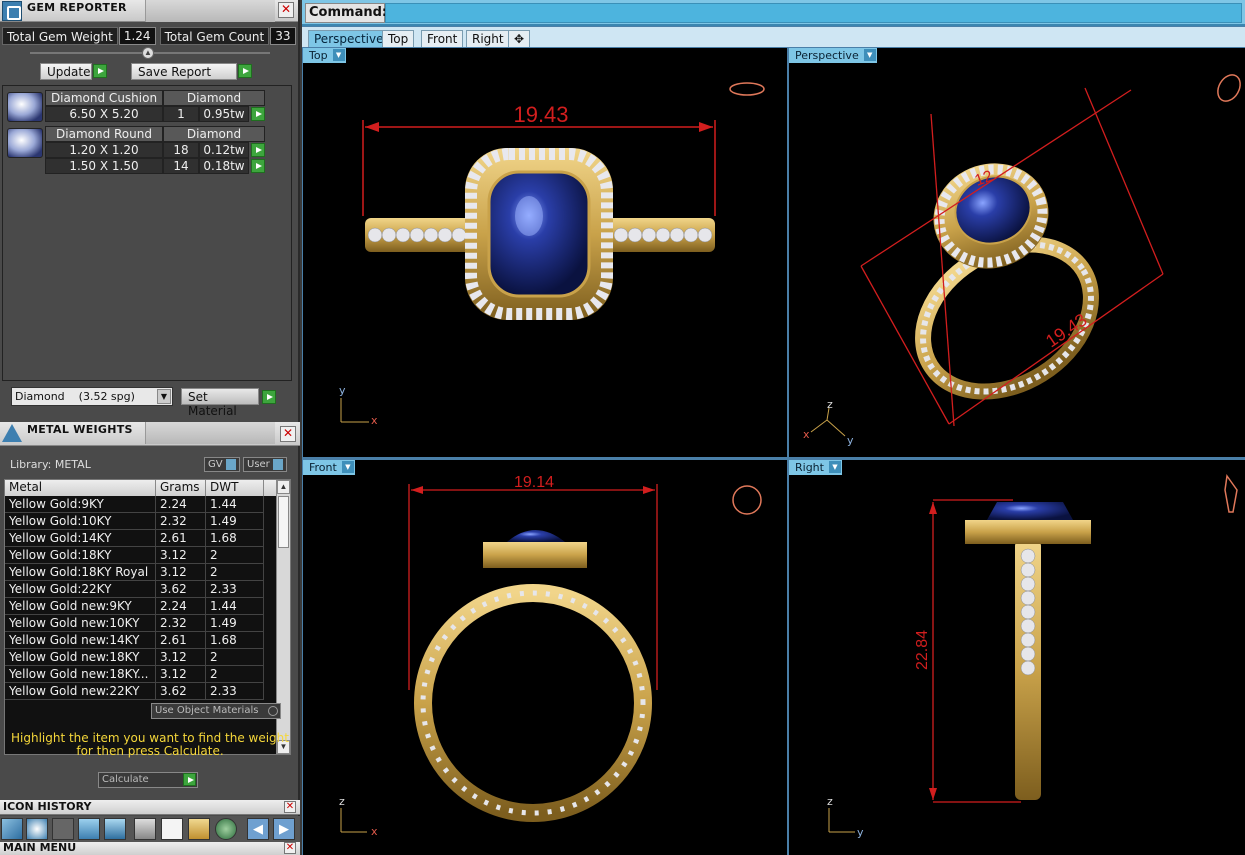 This screenshot has height=855, width=1245. Describe the element at coordinates (224, 150) in the screenshot. I see `gem-tw: 0.12tw` at that location.